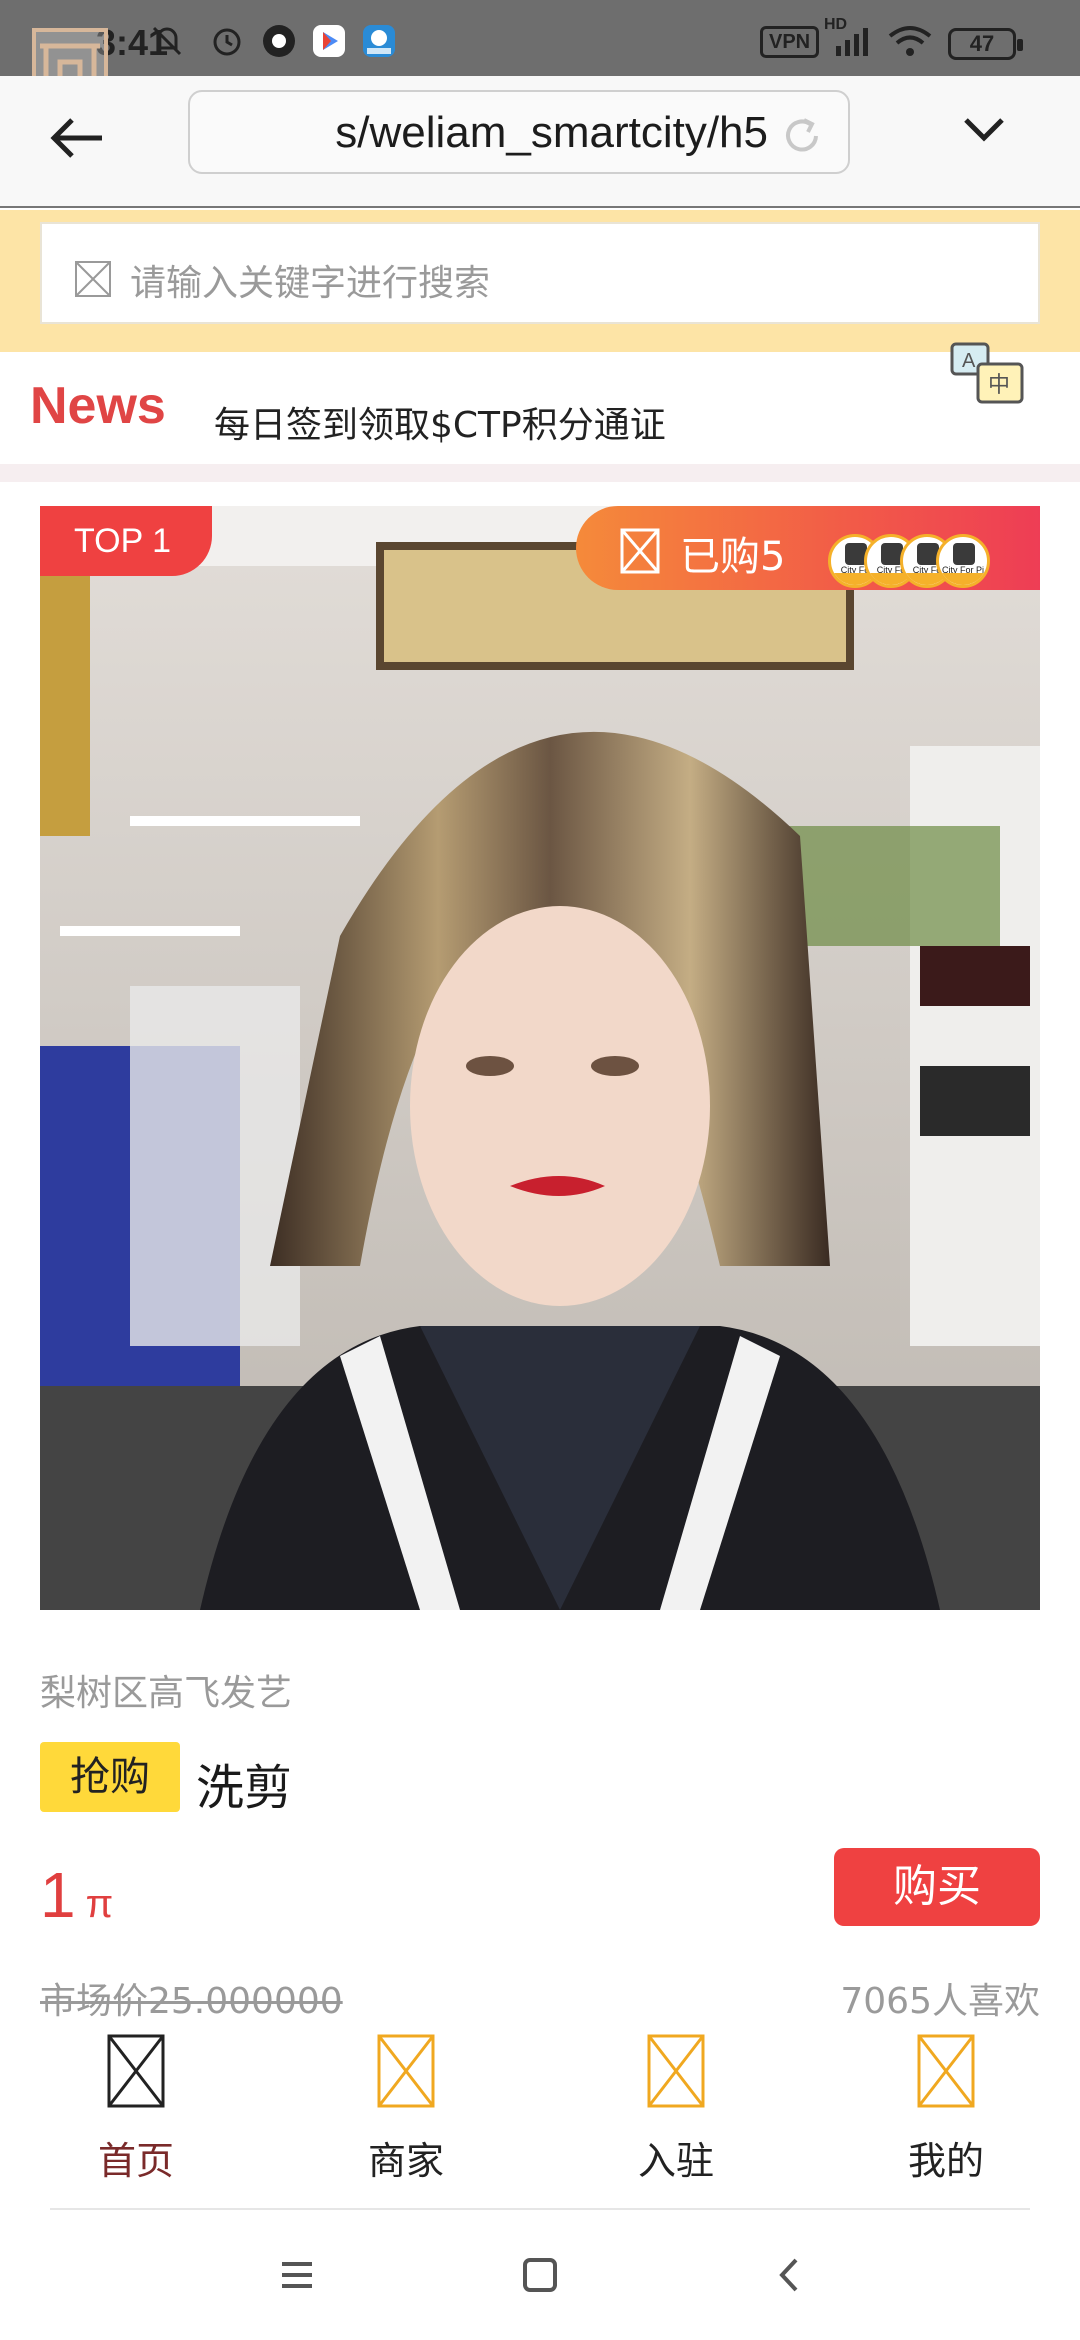  What do you see at coordinates (946, 2071) in the screenshot?
I see `profile-tab-icon` at bounding box center [946, 2071].